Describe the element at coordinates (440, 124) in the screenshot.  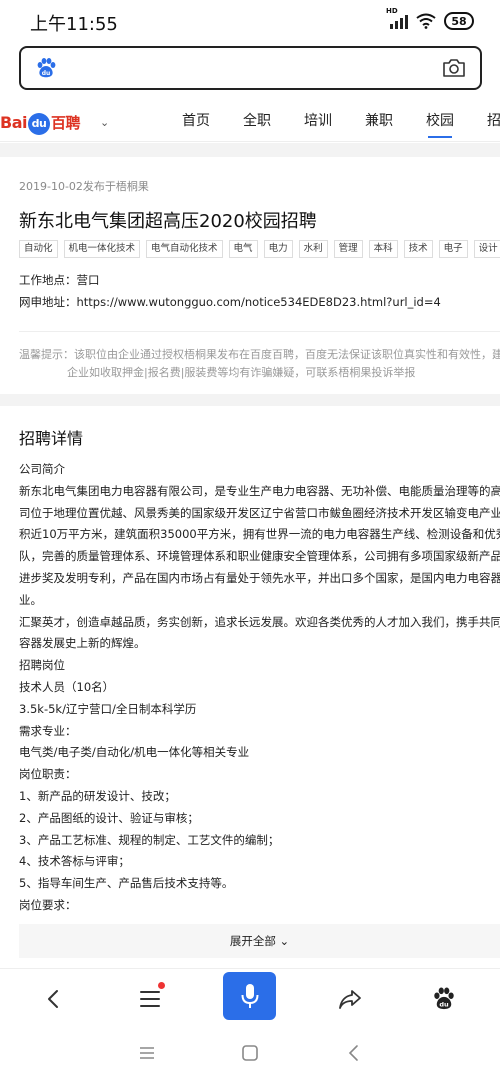
I see `tab-campus: 校园` at that location.